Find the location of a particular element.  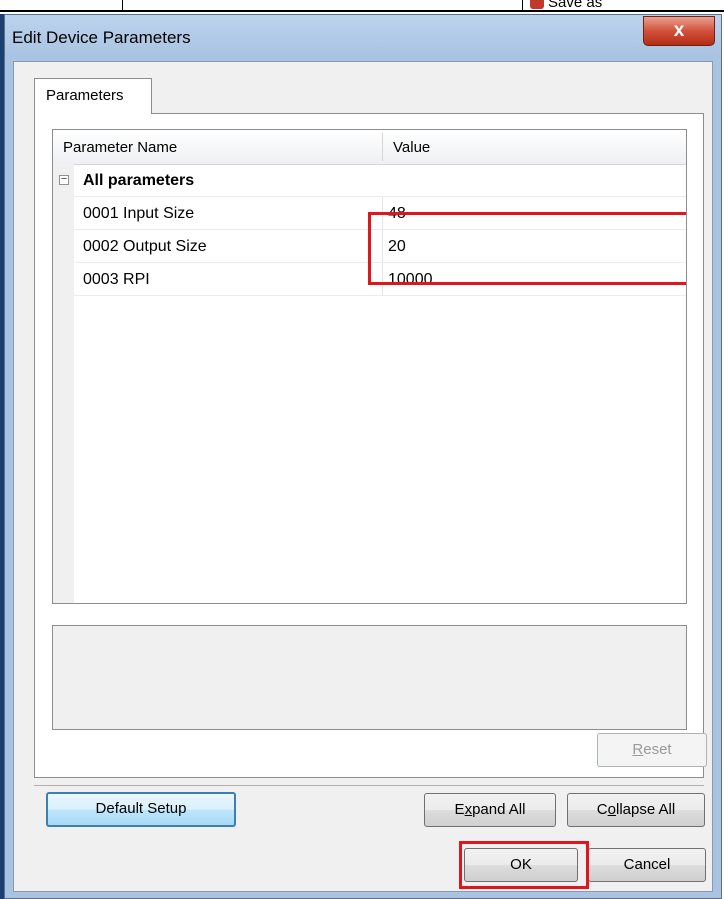

collapse-all-button: Collapse All is located at coordinates (636, 810).